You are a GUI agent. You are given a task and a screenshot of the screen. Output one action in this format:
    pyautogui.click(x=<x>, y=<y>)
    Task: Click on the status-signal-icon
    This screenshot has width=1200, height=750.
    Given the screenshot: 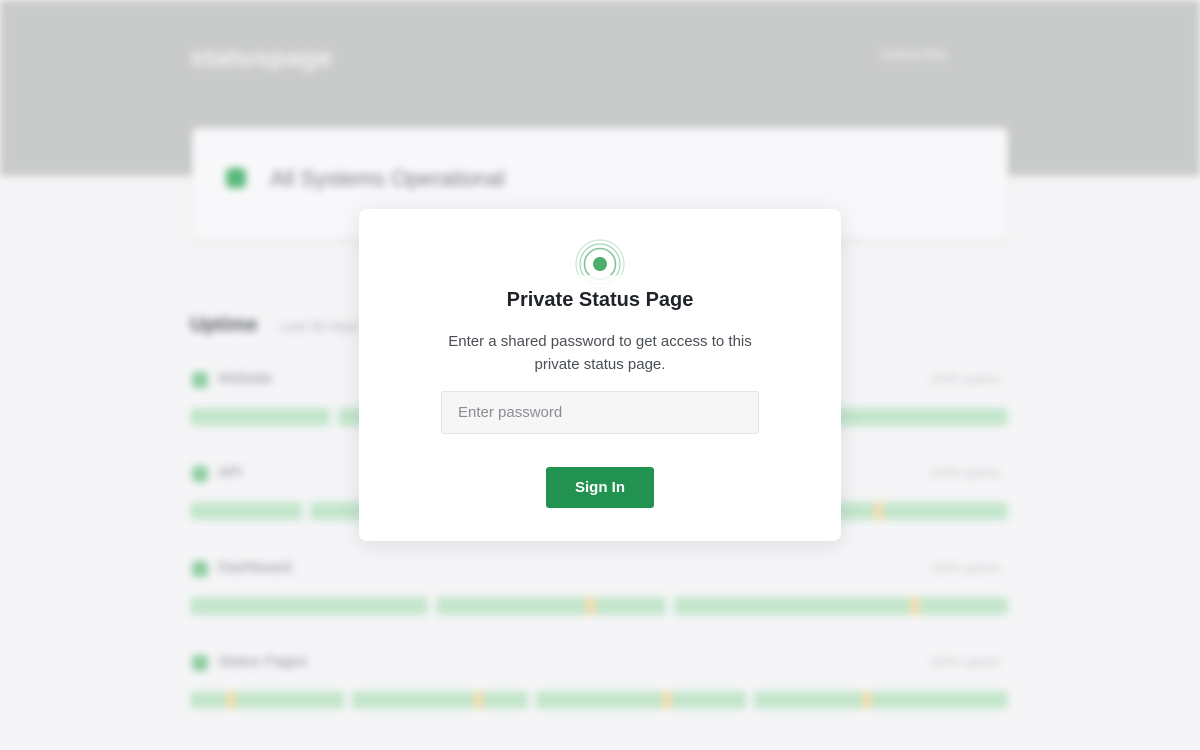 What is the action you would take?
    pyautogui.click(x=600, y=264)
    